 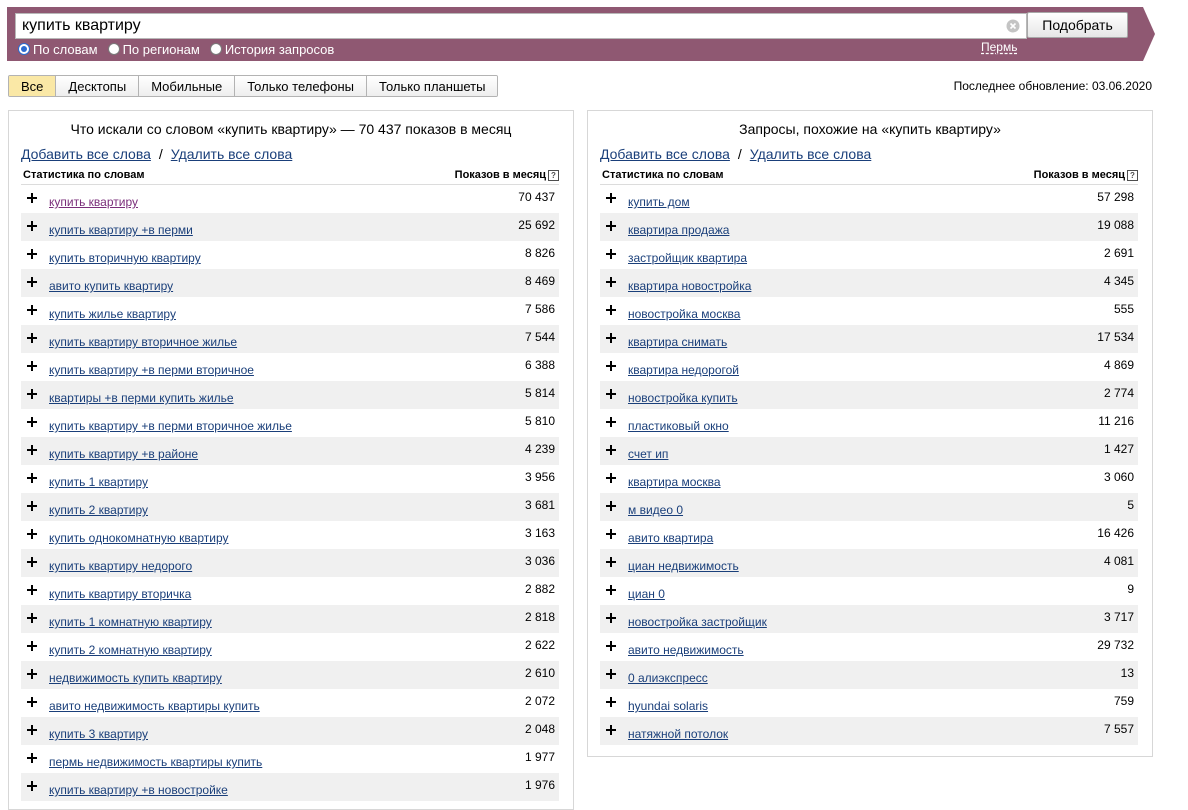 What do you see at coordinates (155, 762) in the screenshot?
I see `keyword-link: пермь недвижимость квартиры купить` at bounding box center [155, 762].